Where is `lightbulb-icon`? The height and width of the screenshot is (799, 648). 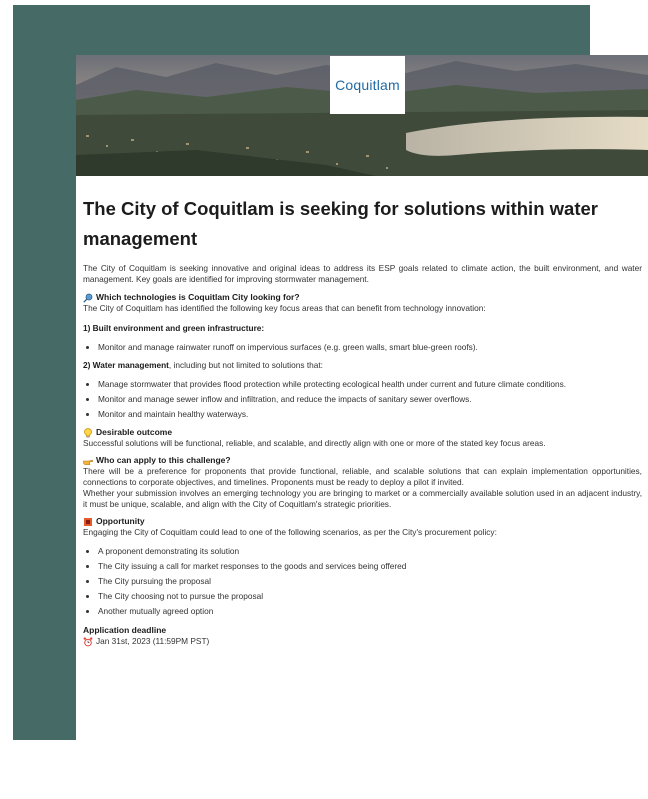
lightbulb-icon is located at coordinates (88, 432).